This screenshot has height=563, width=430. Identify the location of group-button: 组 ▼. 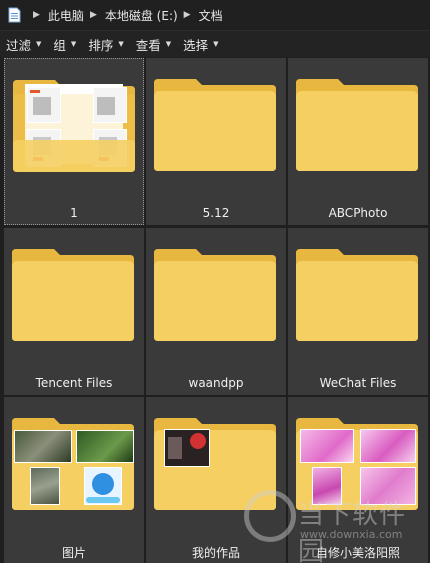
(64, 44).